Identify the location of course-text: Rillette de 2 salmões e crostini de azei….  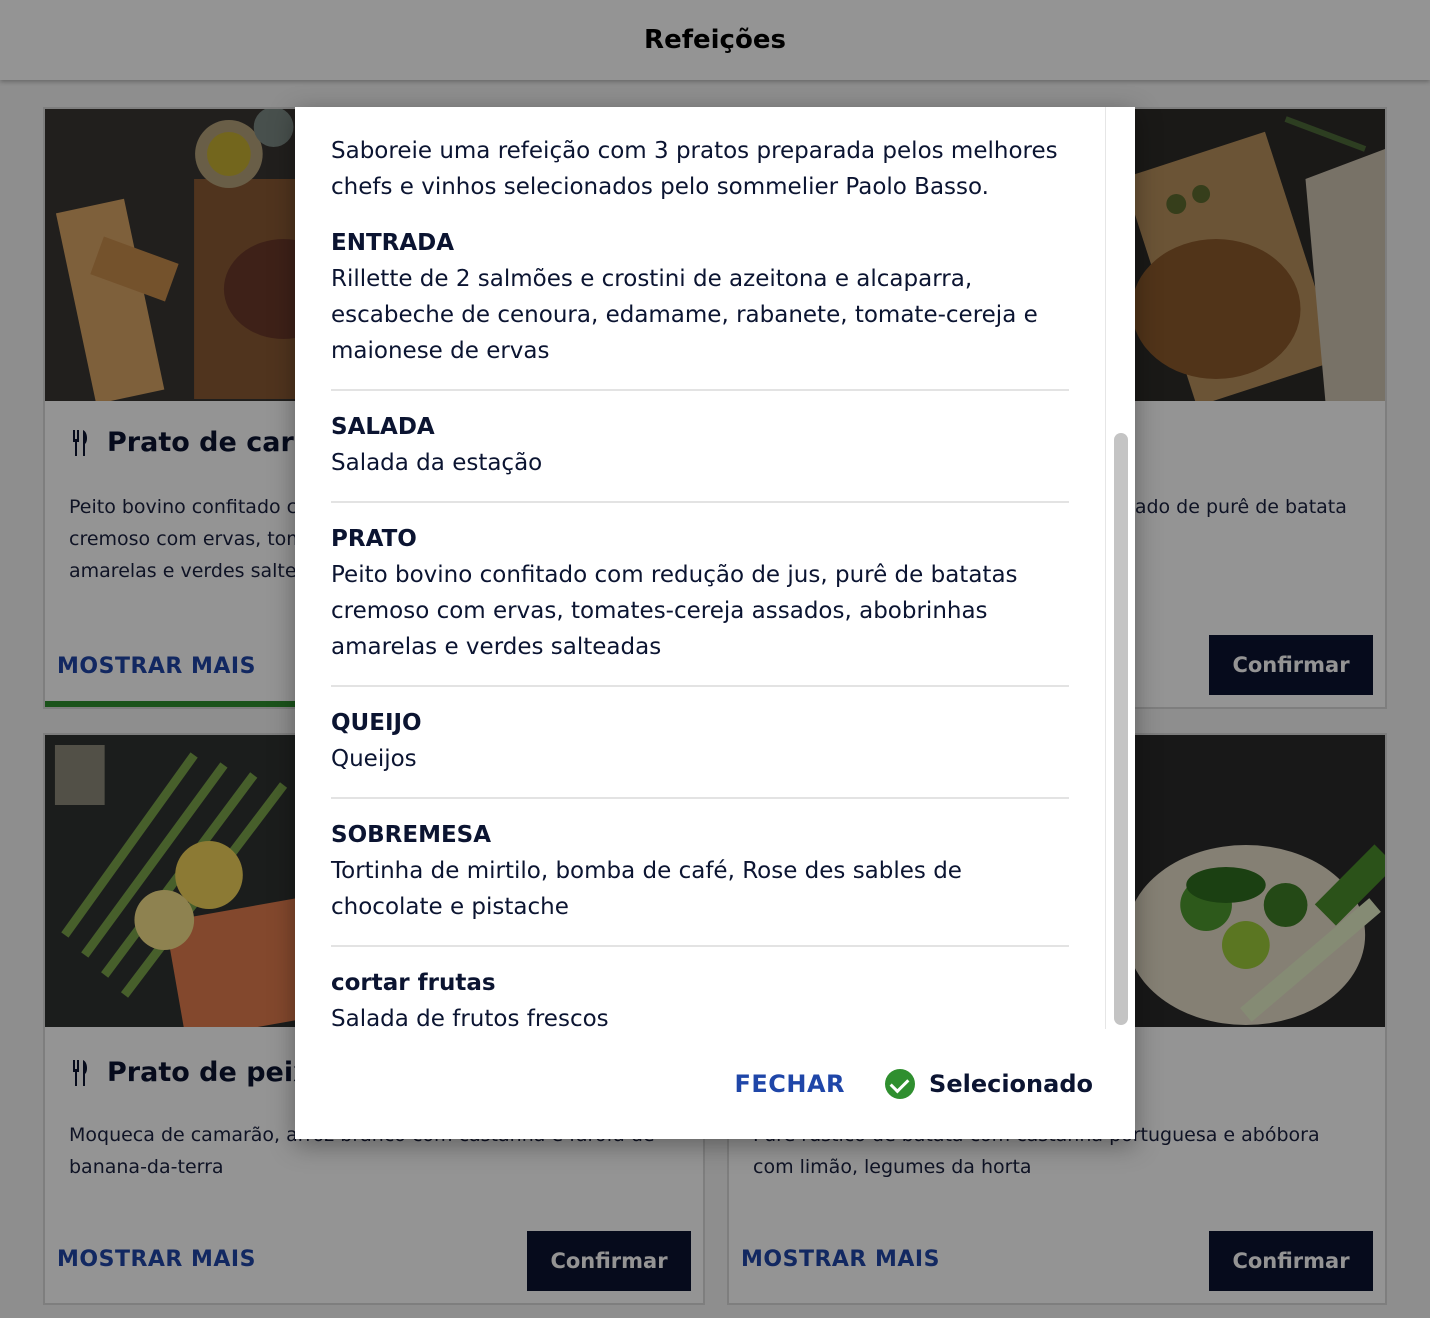
(684, 315).